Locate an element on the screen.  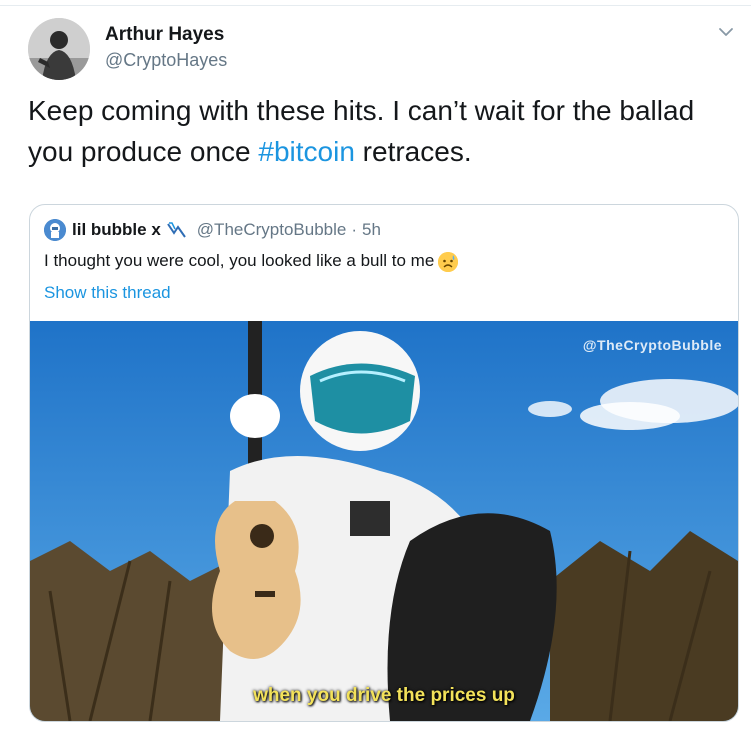
quoted-header: lil bubble x @TheCryptoBubble · 5h is located at coordinates (212, 231).